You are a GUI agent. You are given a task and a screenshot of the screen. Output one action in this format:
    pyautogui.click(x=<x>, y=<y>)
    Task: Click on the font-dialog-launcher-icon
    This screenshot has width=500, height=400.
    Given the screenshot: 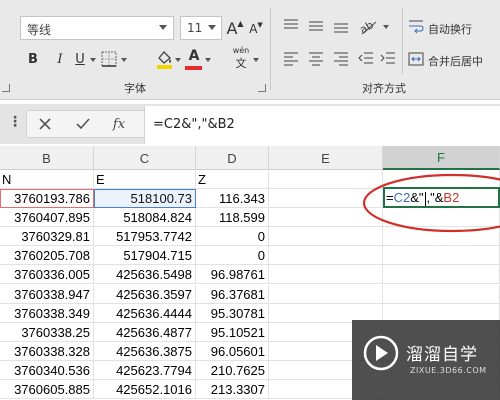 What is the action you would take?
    pyautogui.click(x=262, y=88)
    